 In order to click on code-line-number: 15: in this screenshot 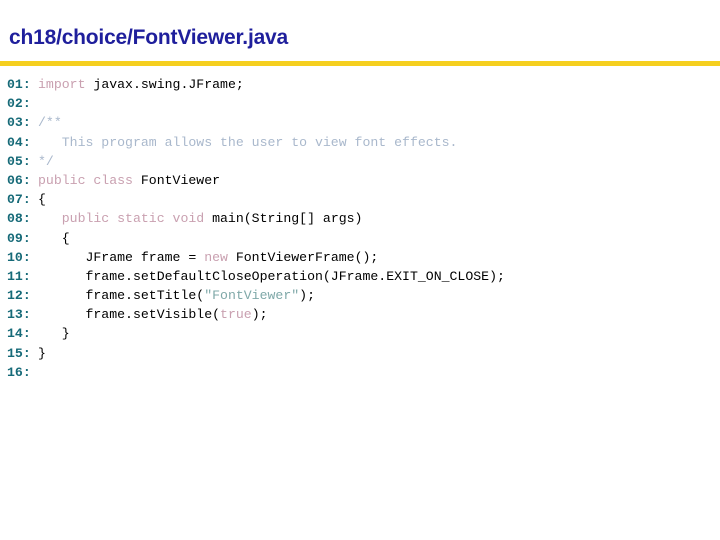, I will do `click(19, 353)`.